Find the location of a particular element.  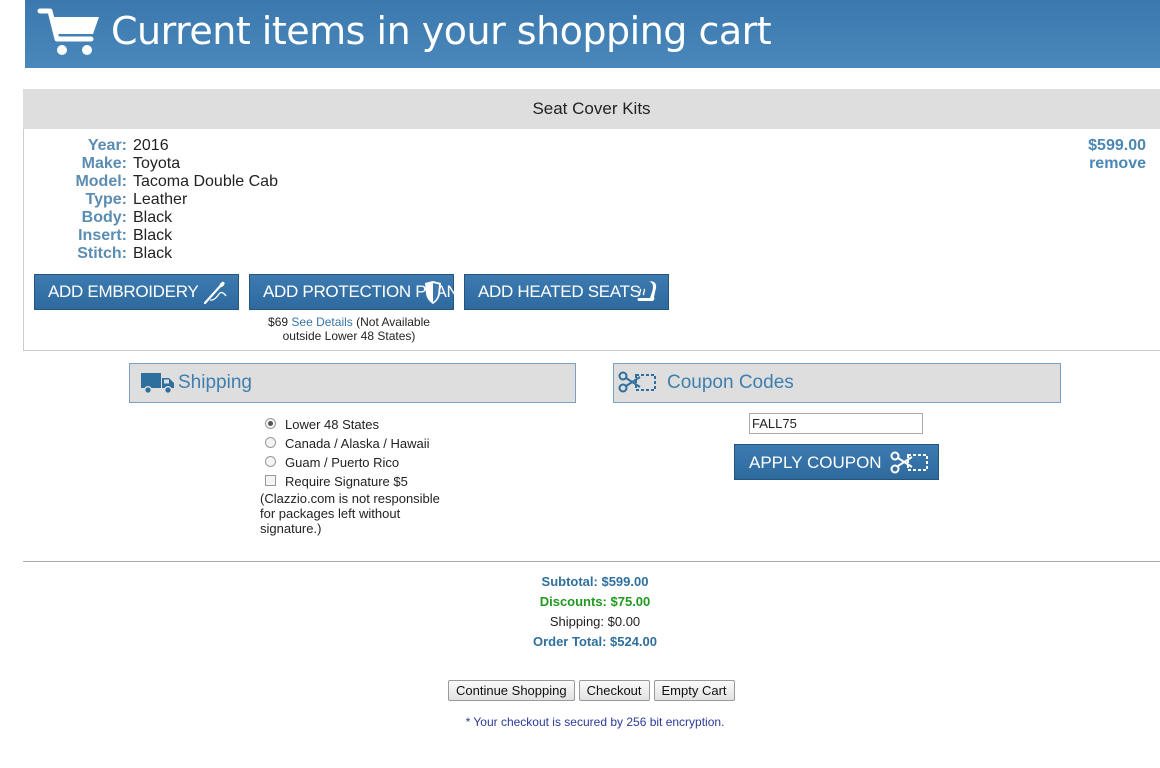

shipping-option-lower48: Lower 48 States is located at coordinates (355, 424).